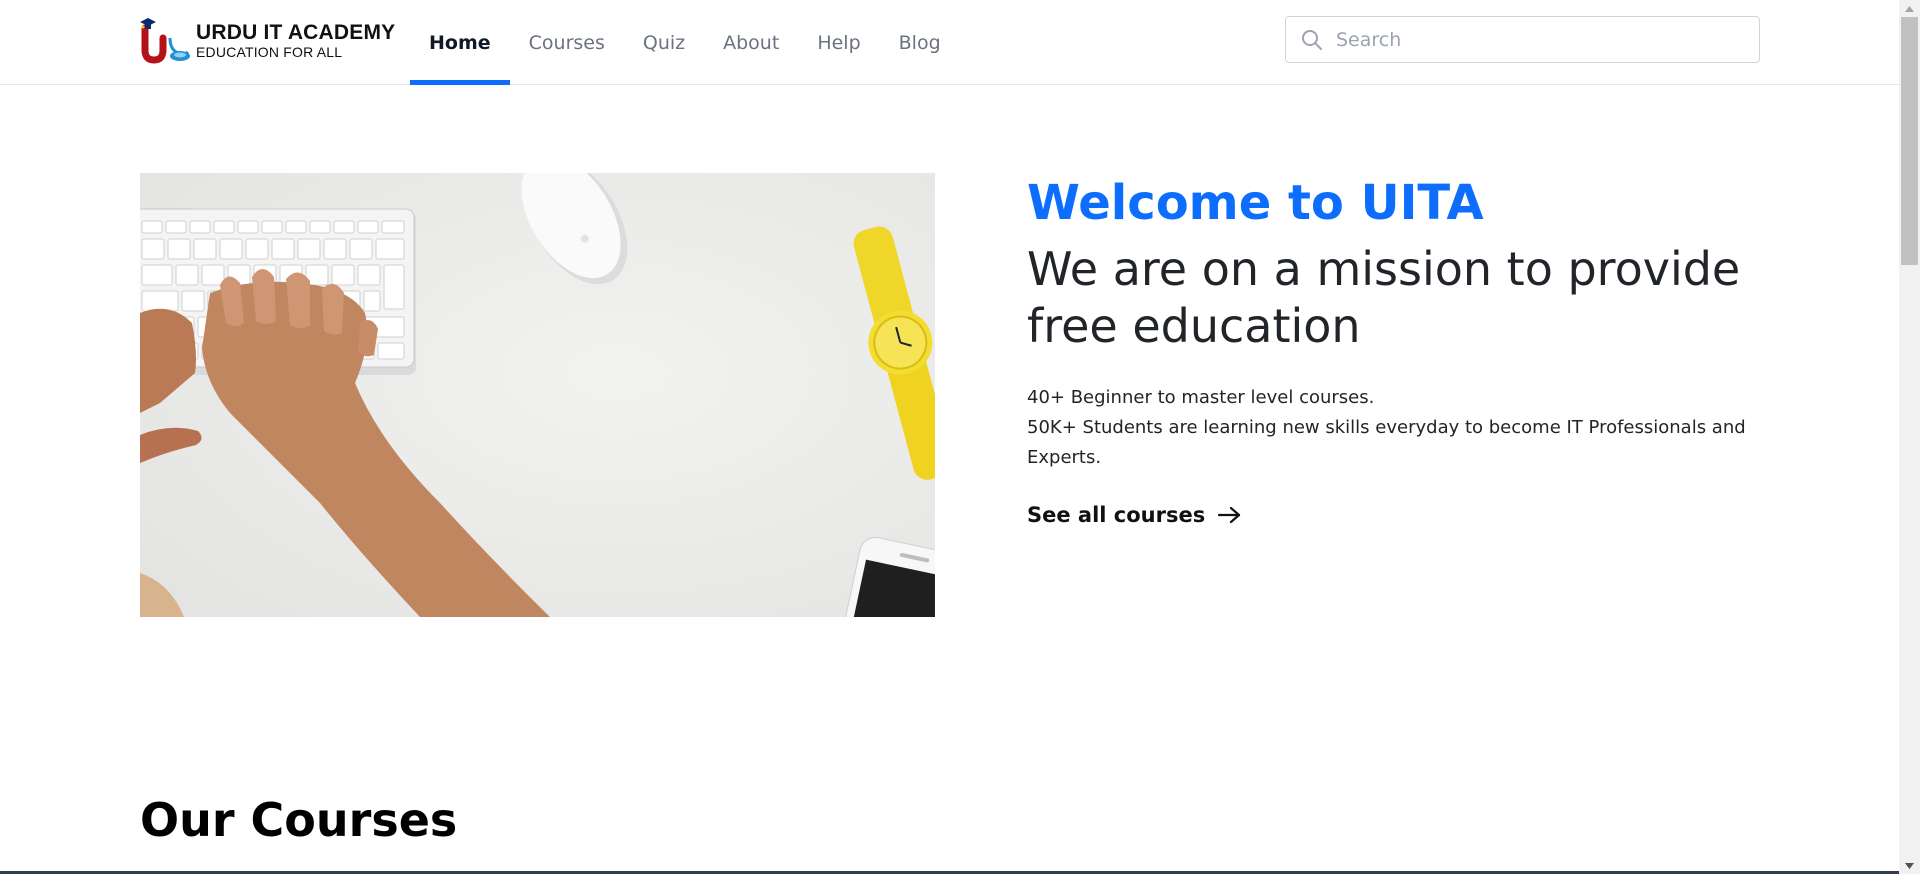 This screenshot has height=874, width=1920. What do you see at coordinates (1541, 39) in the screenshot?
I see `search-input` at bounding box center [1541, 39].